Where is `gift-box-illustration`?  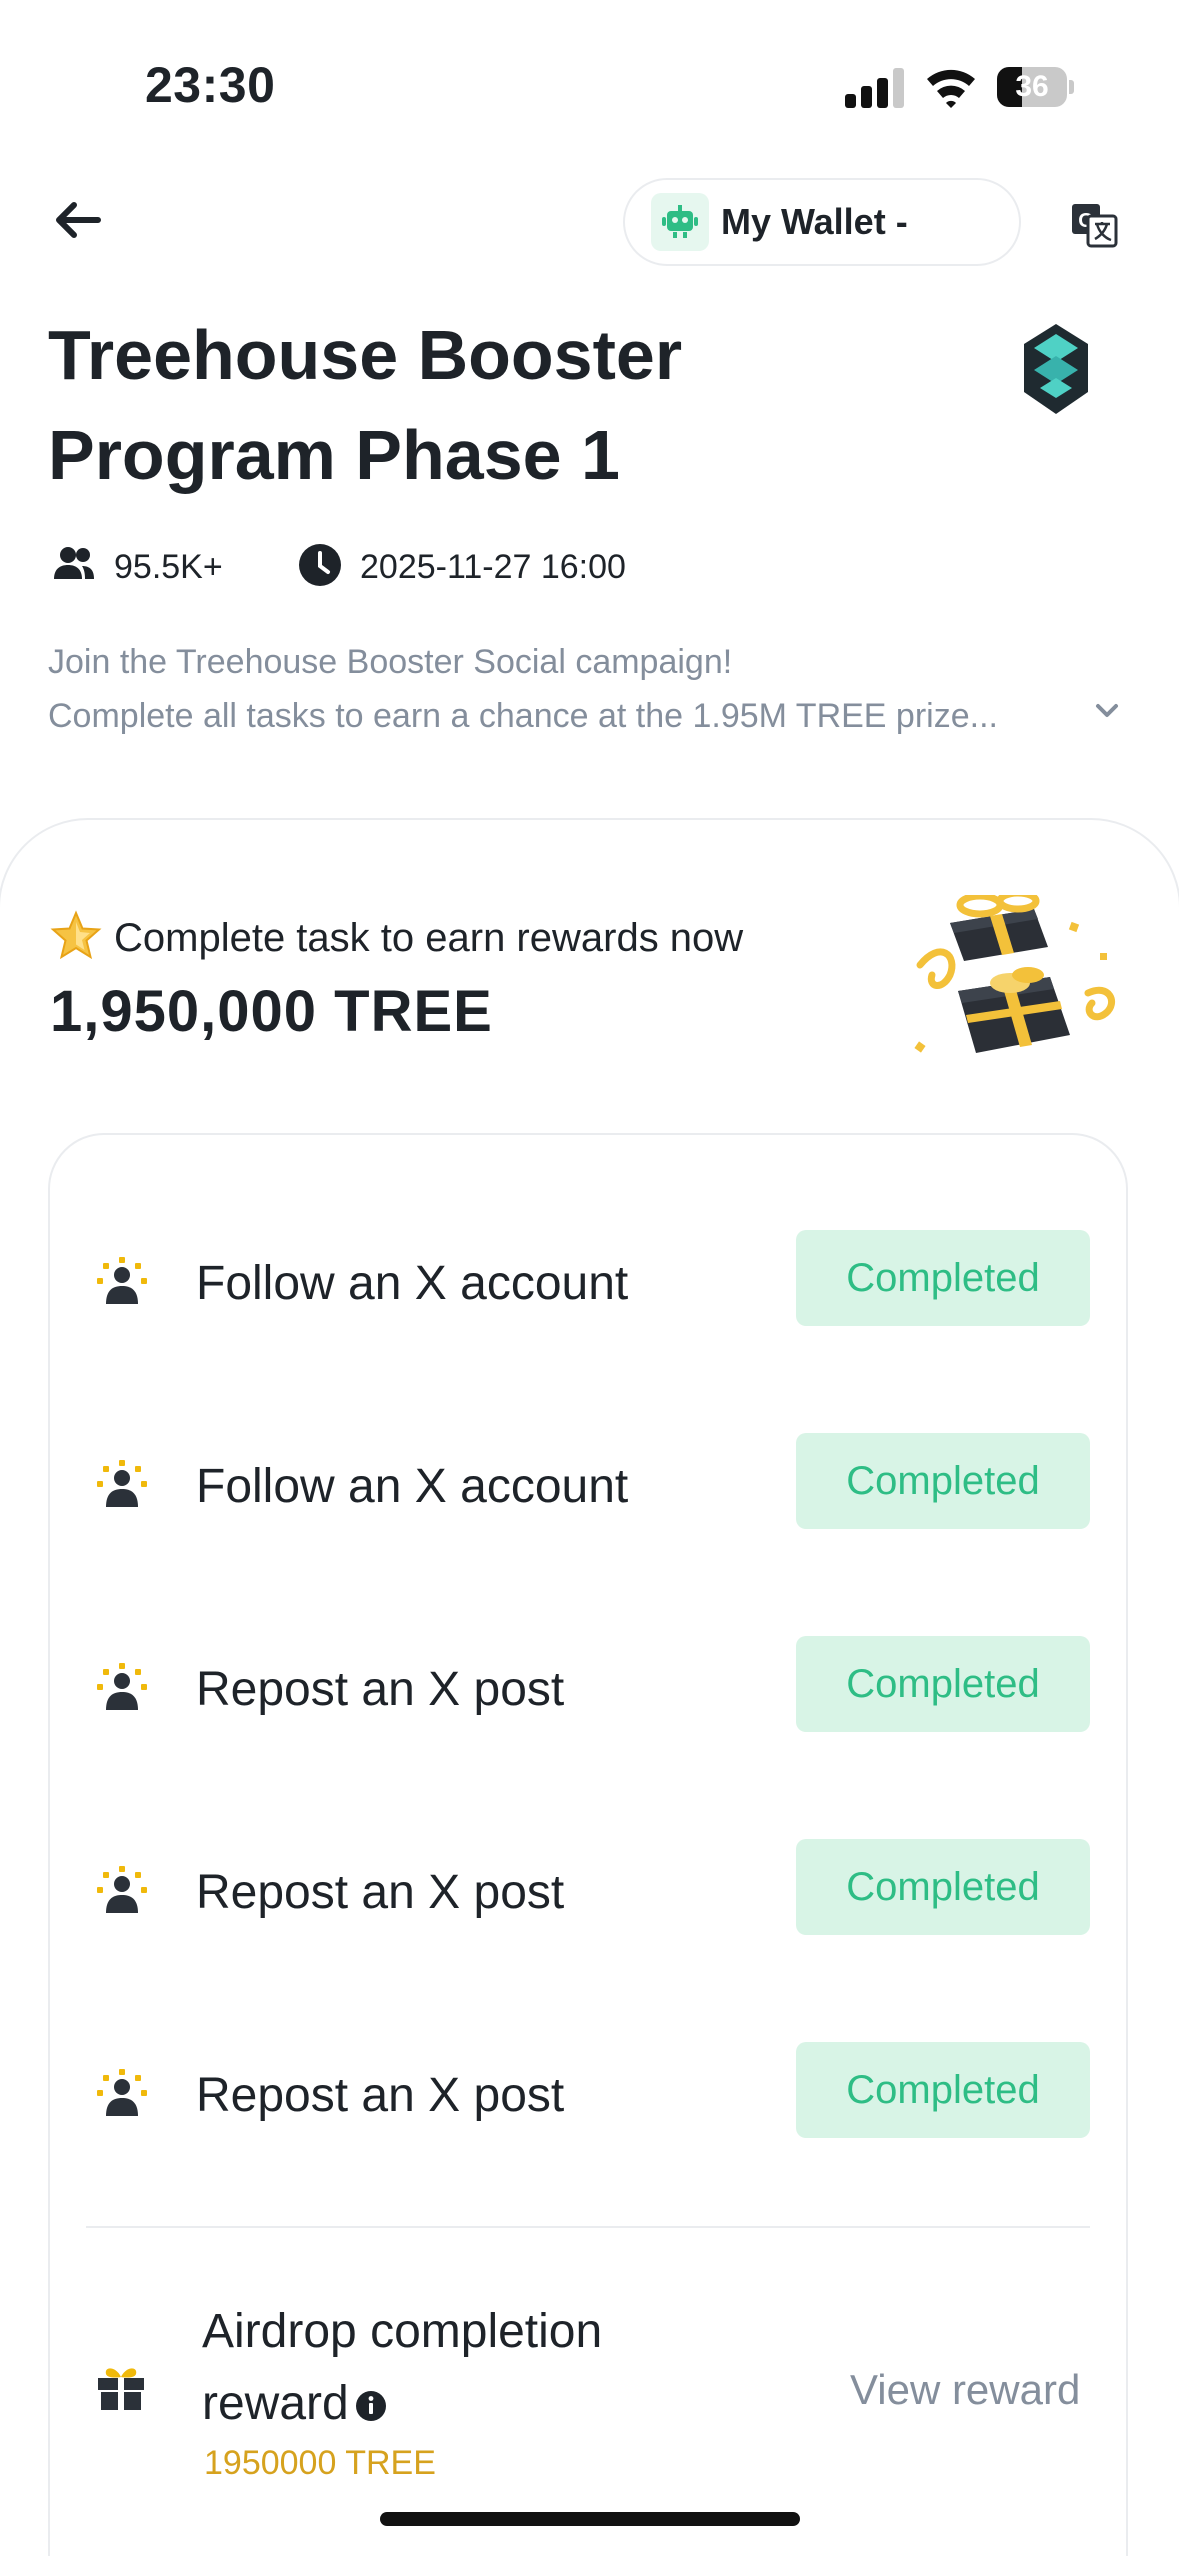 gift-box-illustration is located at coordinates (1014, 974).